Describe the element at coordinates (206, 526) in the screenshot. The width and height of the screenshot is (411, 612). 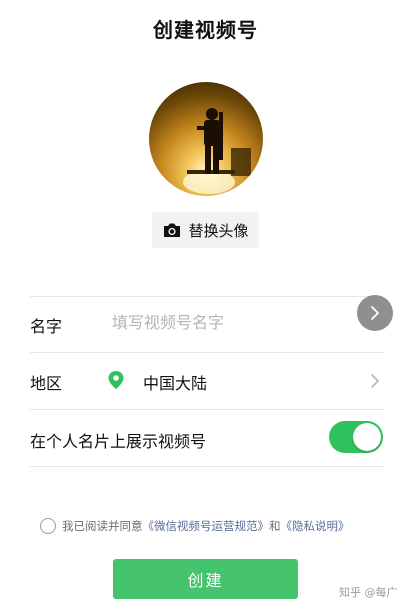
I see `terms-link: 《微信视频号运营规范》` at that location.